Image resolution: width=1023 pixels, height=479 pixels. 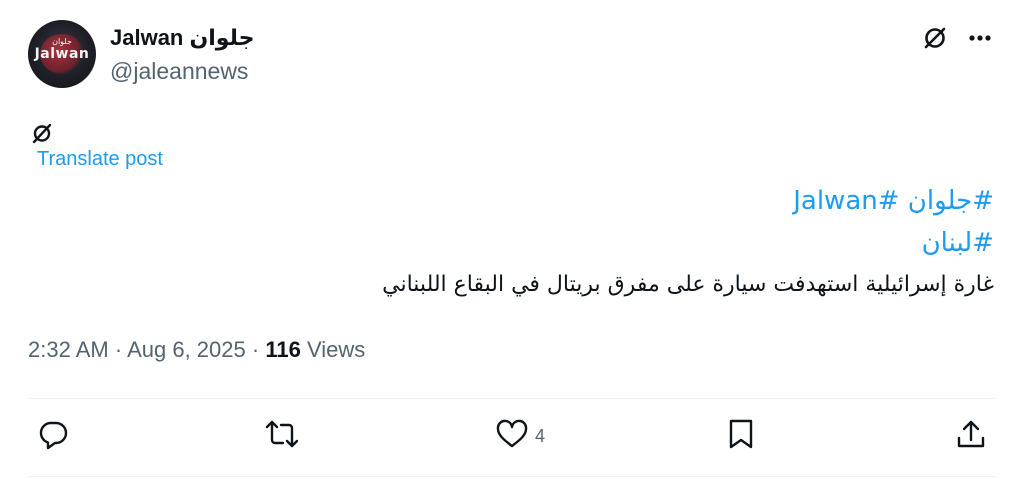 I want to click on post-date: Aug 6, 2025, so click(x=186, y=349).